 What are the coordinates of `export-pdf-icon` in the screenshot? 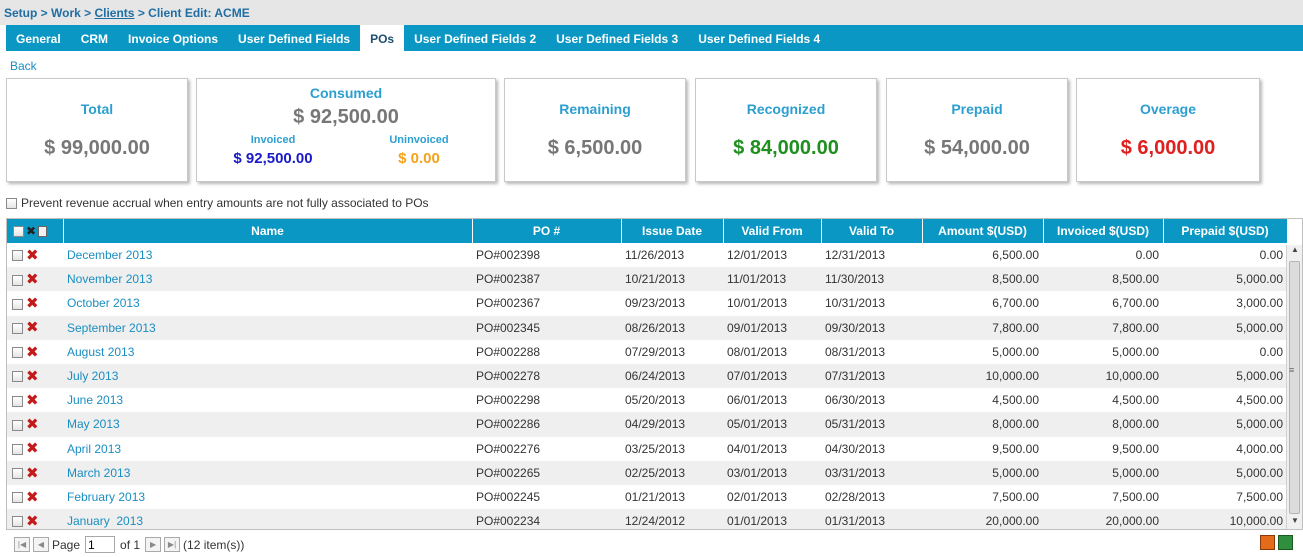 It's located at (1267, 542).